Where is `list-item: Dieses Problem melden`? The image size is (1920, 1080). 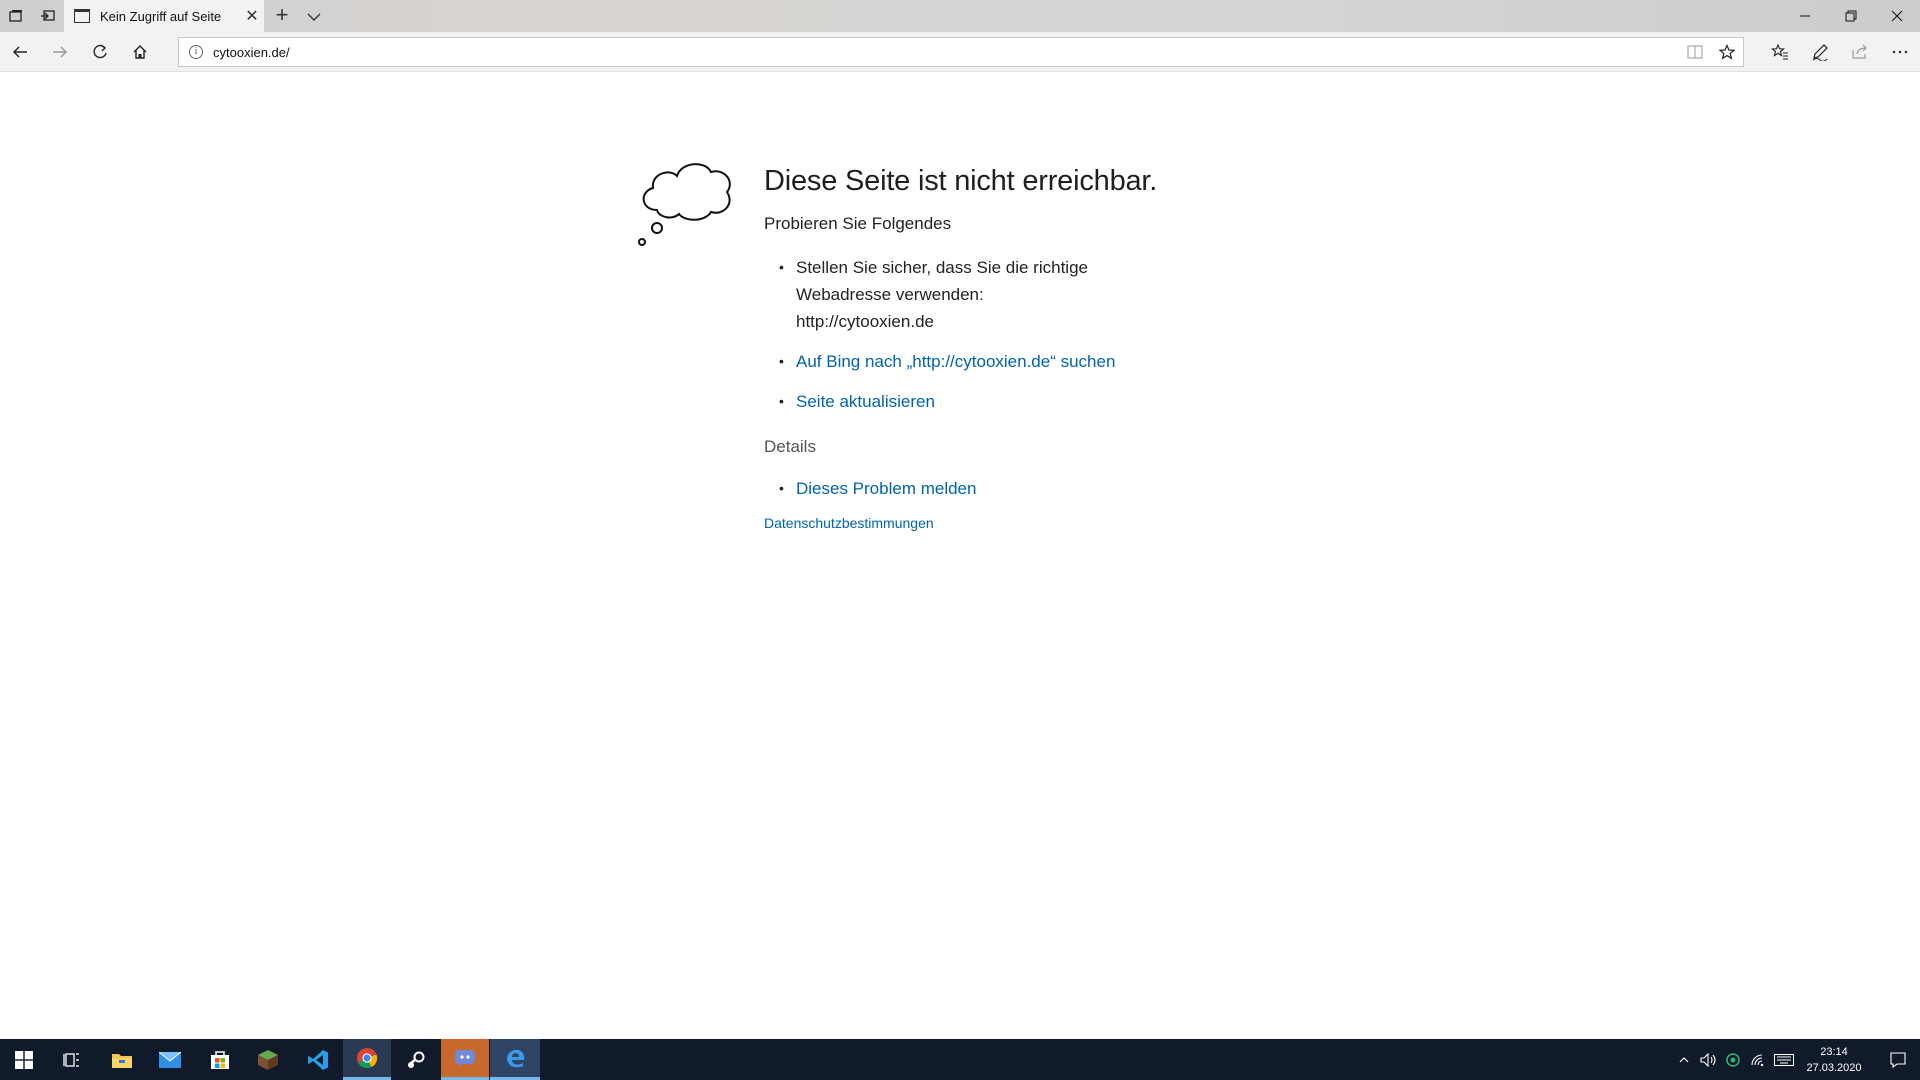 list-item: Dieses Problem melden is located at coordinates (1001, 488).